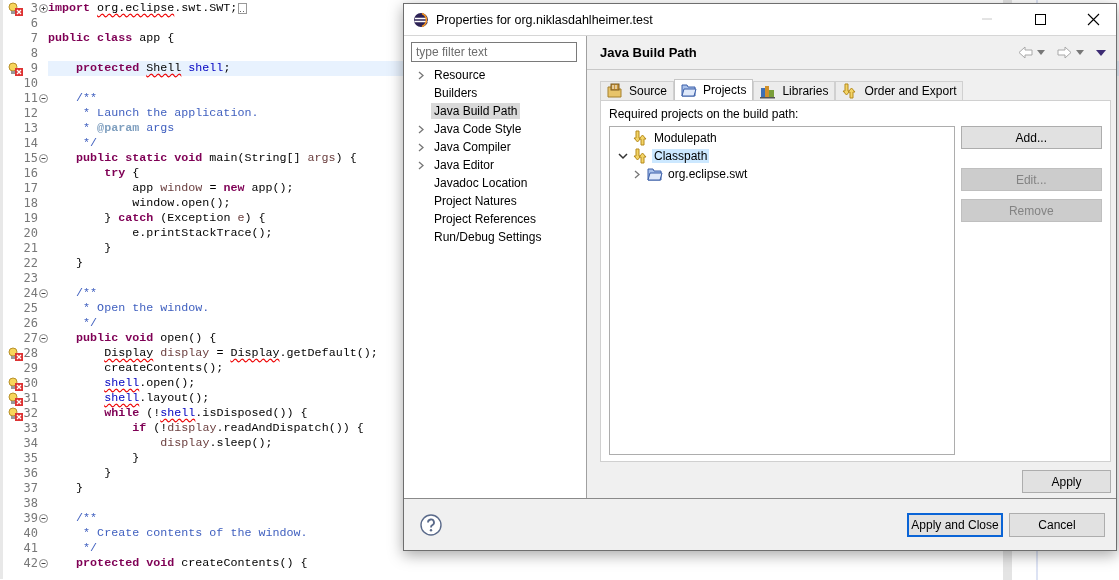 Image resolution: width=1119 pixels, height=580 pixels. I want to click on tab: Projects, so click(714, 89).